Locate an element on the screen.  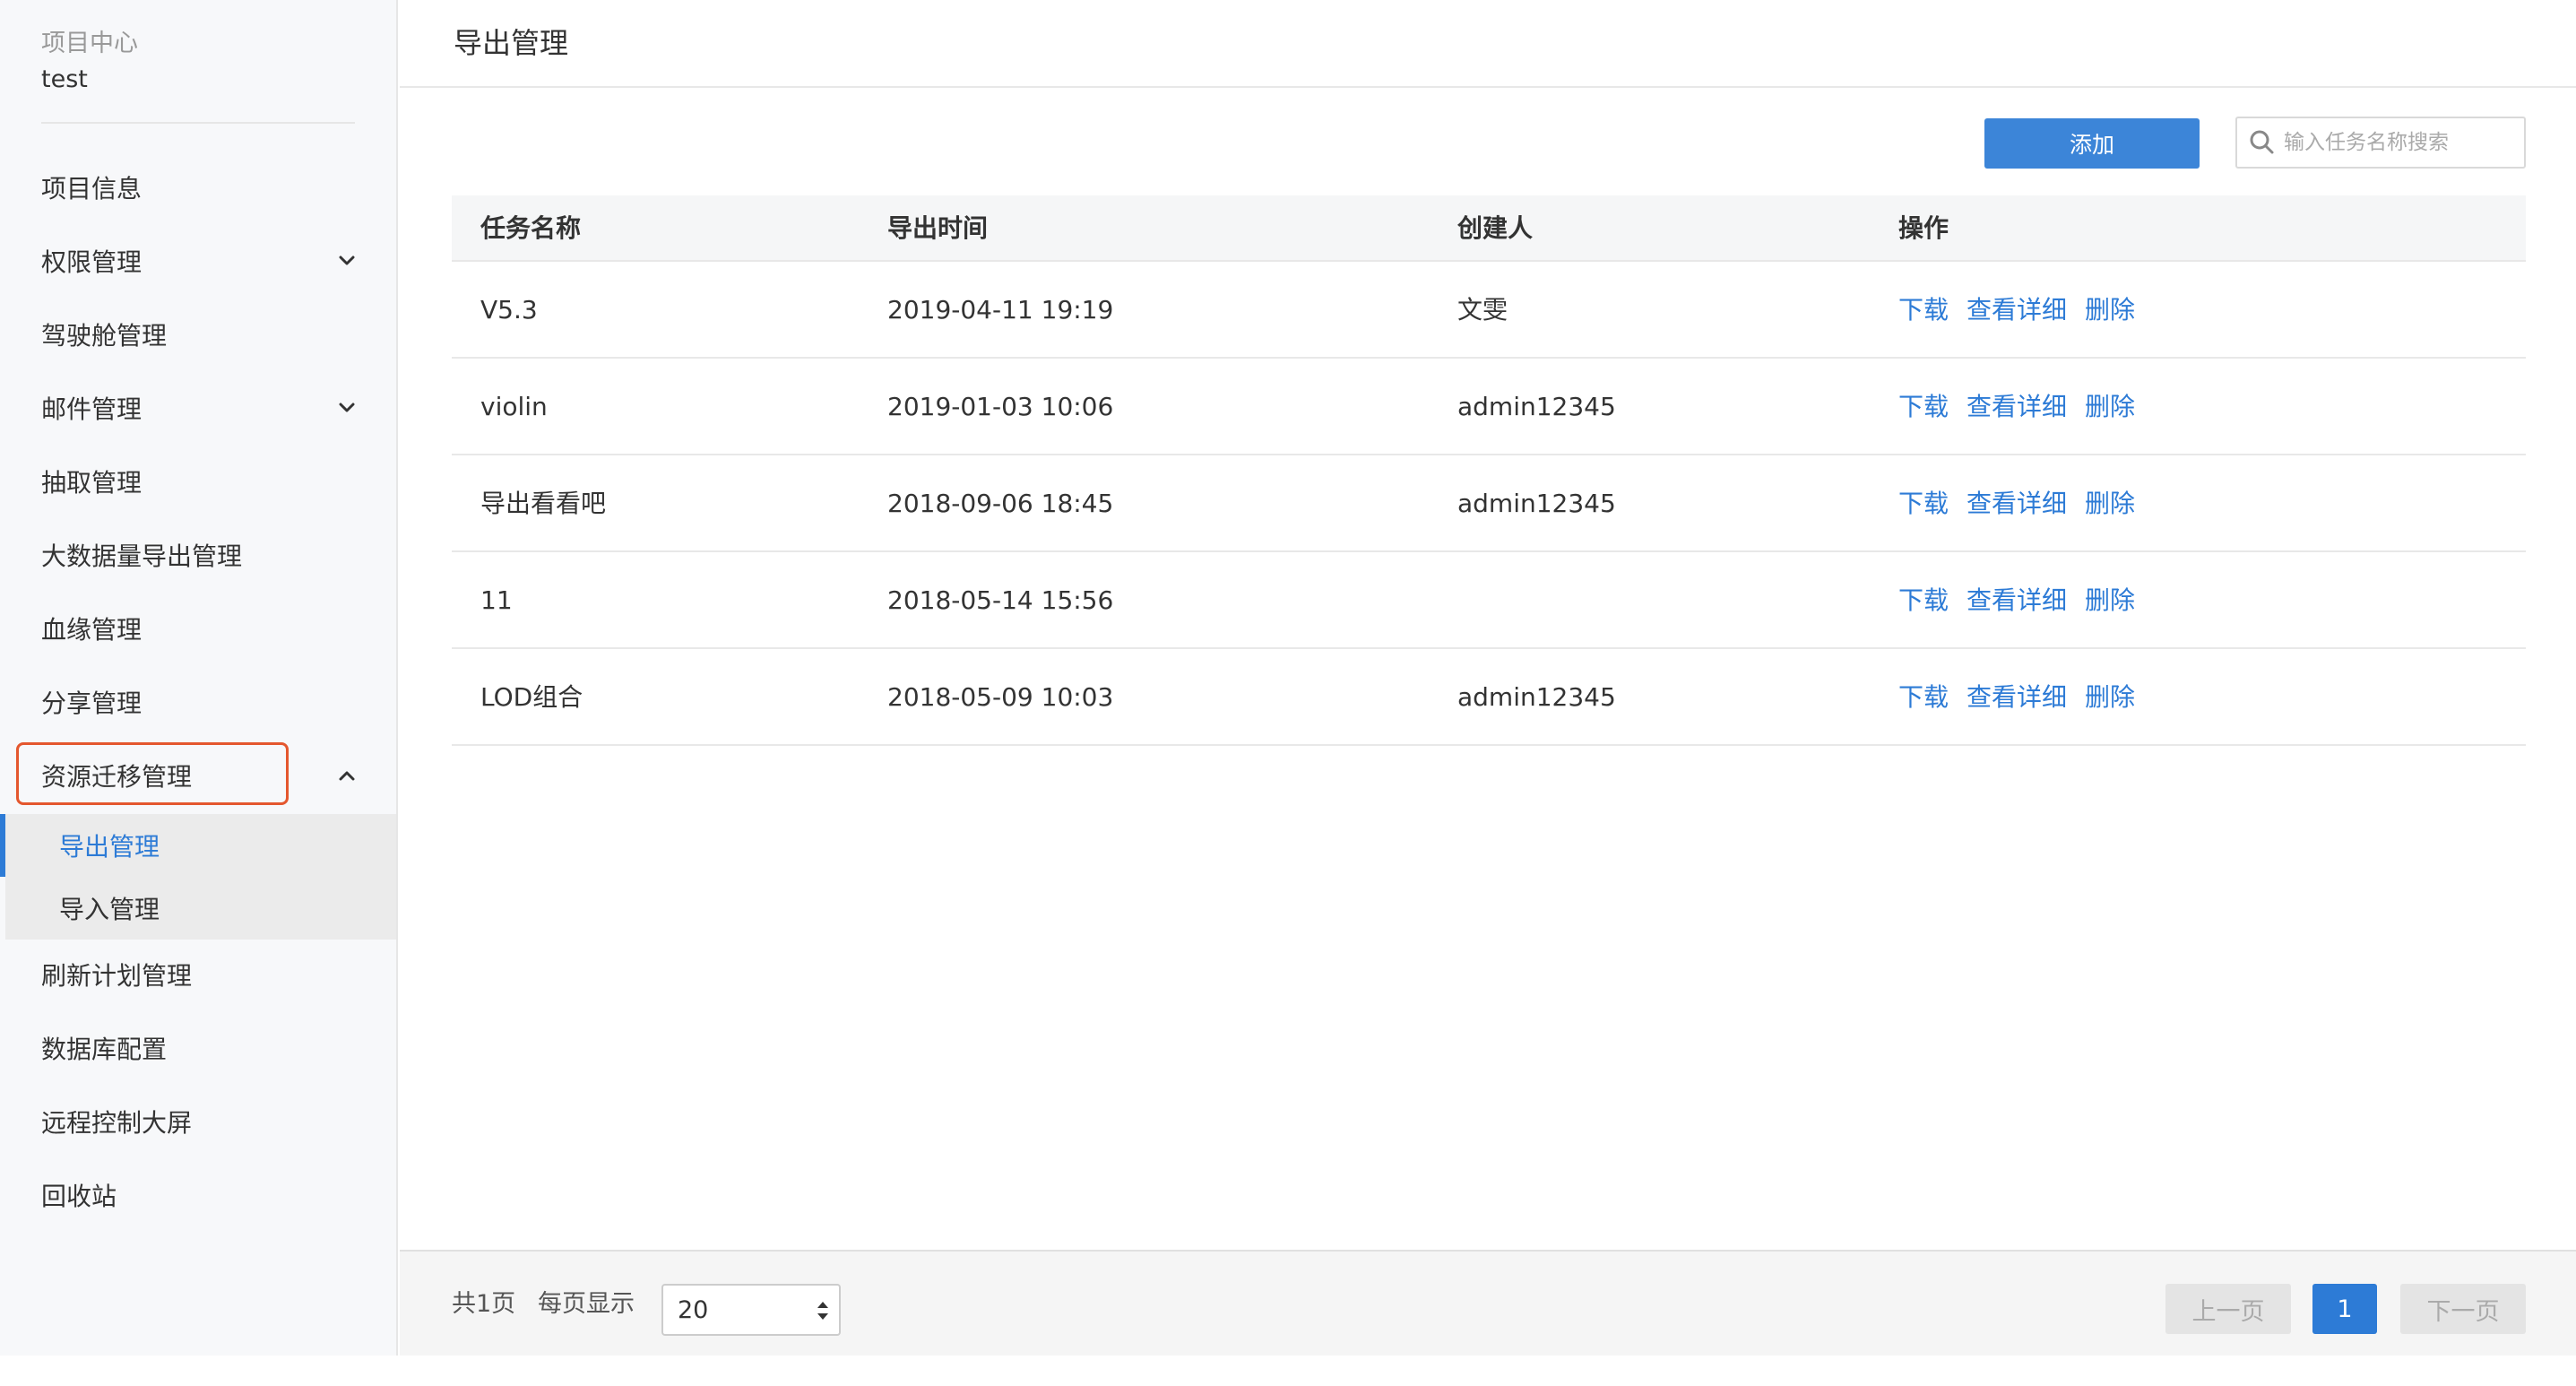
sidebar-item-label: 血缘管理 is located at coordinates (92, 630).